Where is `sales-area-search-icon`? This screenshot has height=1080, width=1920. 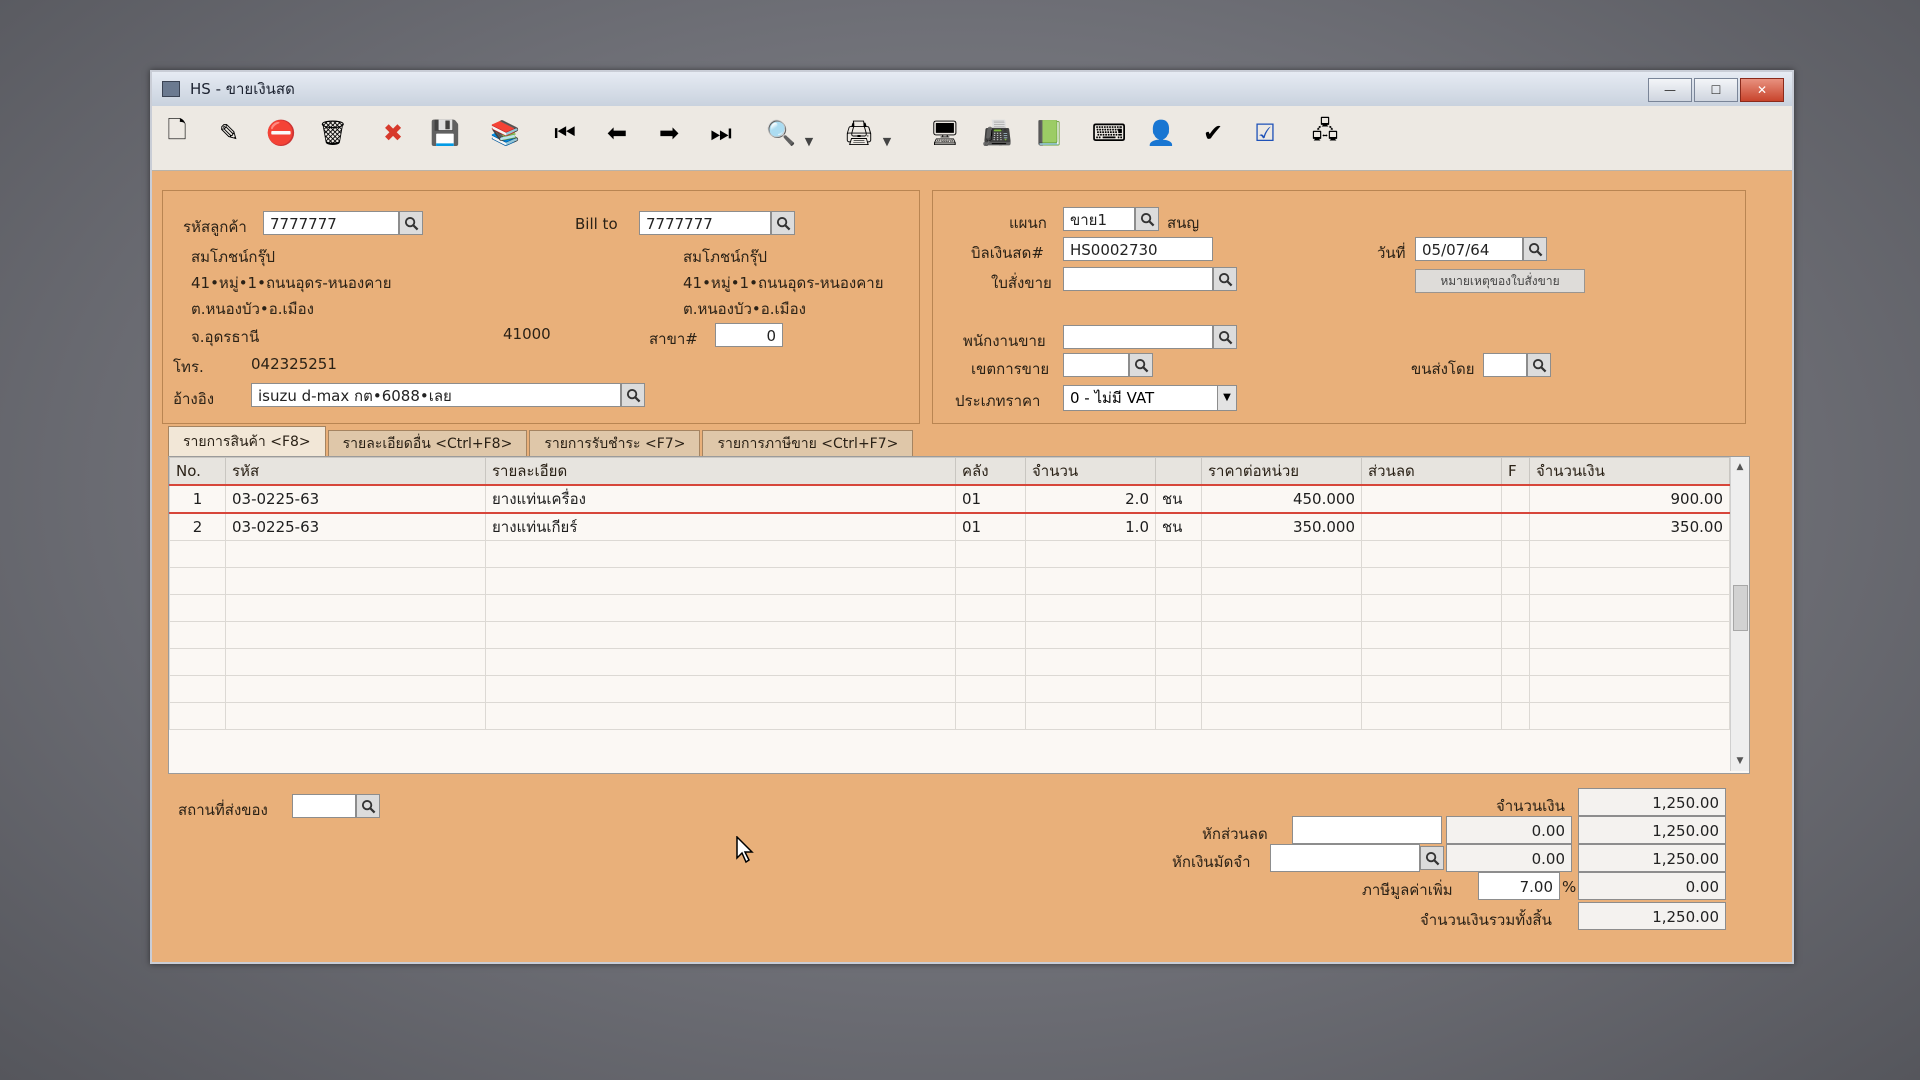
sales-area-search-icon is located at coordinates (1141, 365).